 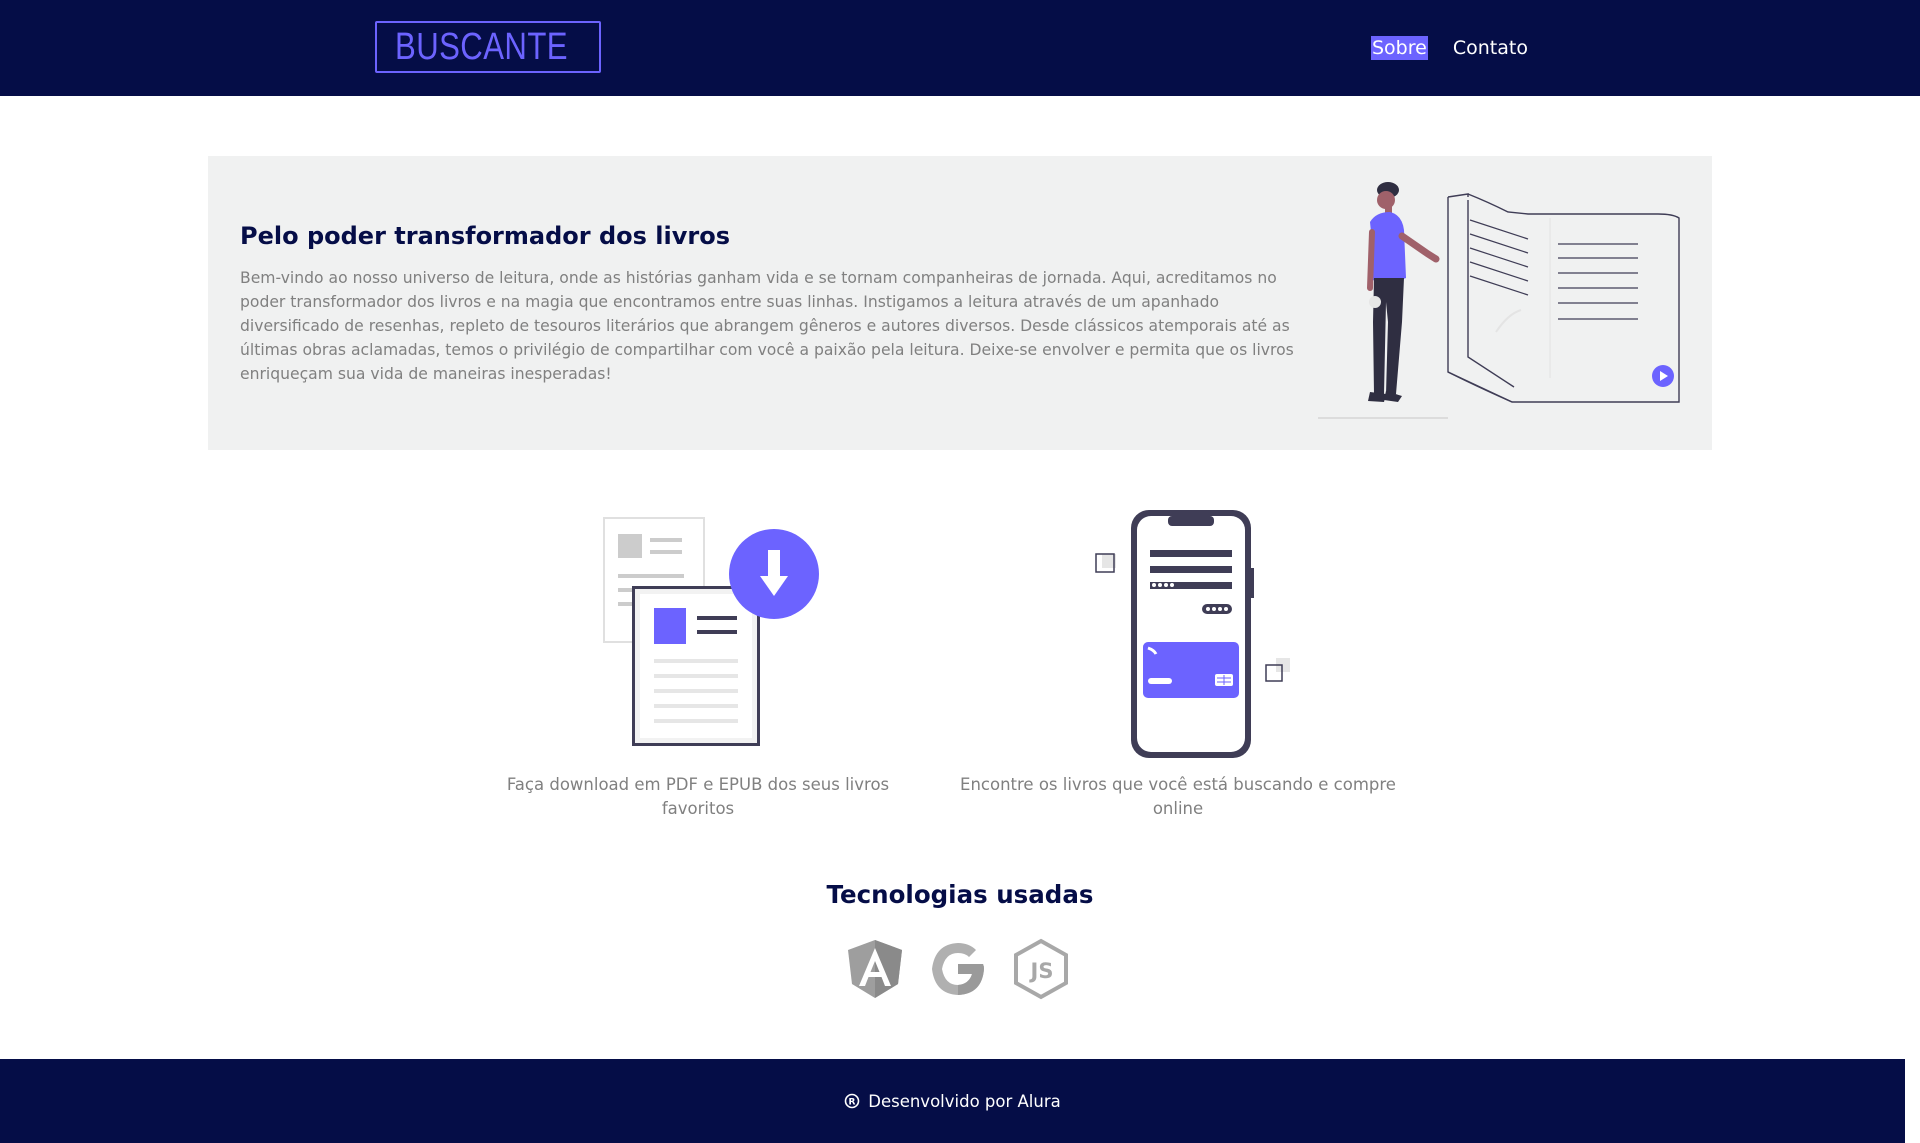 I want to click on logo-text: BUSCANTE, so click(x=481, y=46).